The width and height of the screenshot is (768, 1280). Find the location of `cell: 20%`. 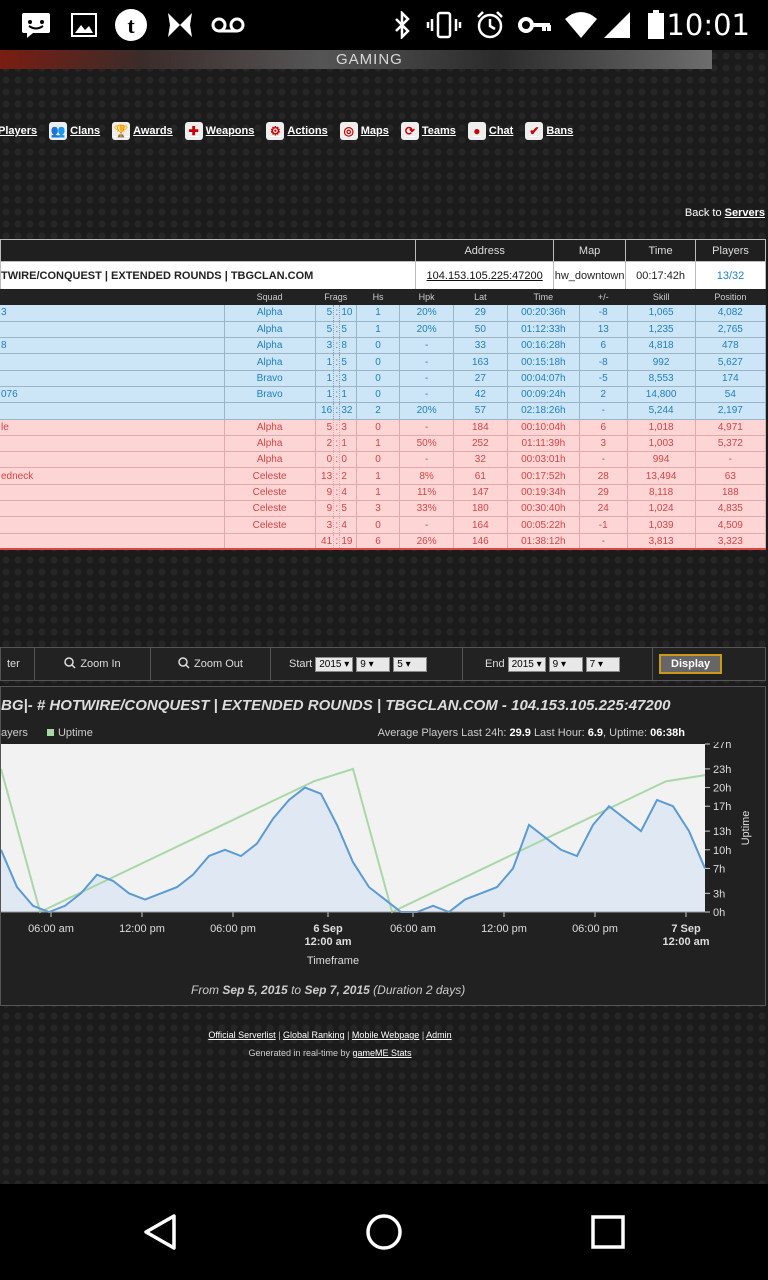

cell: 20% is located at coordinates (426, 411).